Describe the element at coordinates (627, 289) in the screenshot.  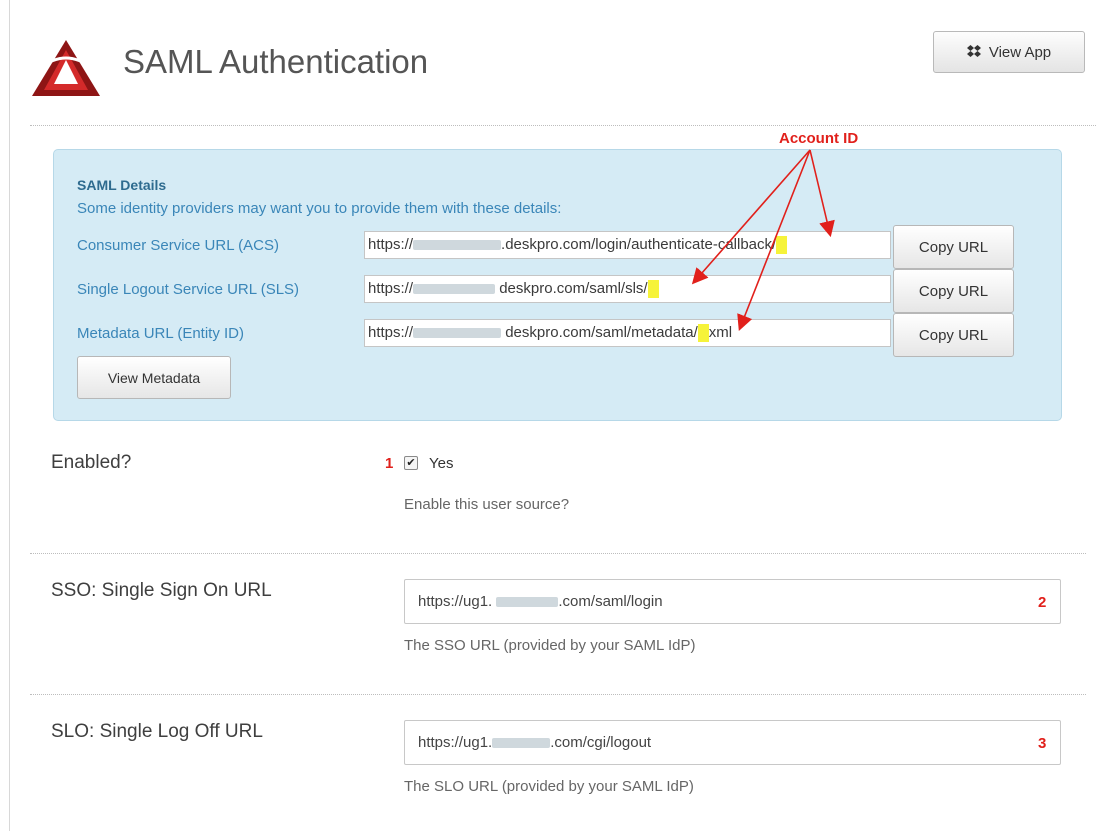
I see `sls-url-field: https:// deskpro.com/saml/sls/` at that location.